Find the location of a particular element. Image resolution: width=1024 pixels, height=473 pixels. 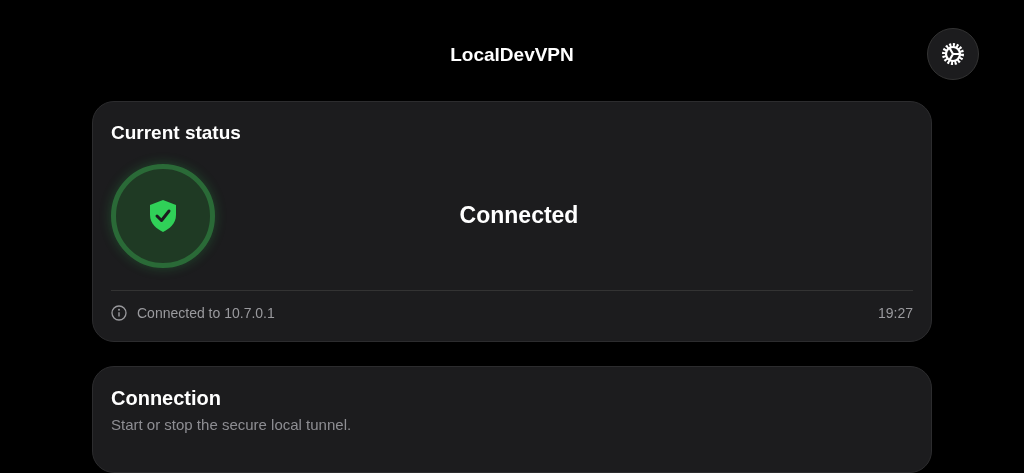

card-title: Current status is located at coordinates (176, 132).